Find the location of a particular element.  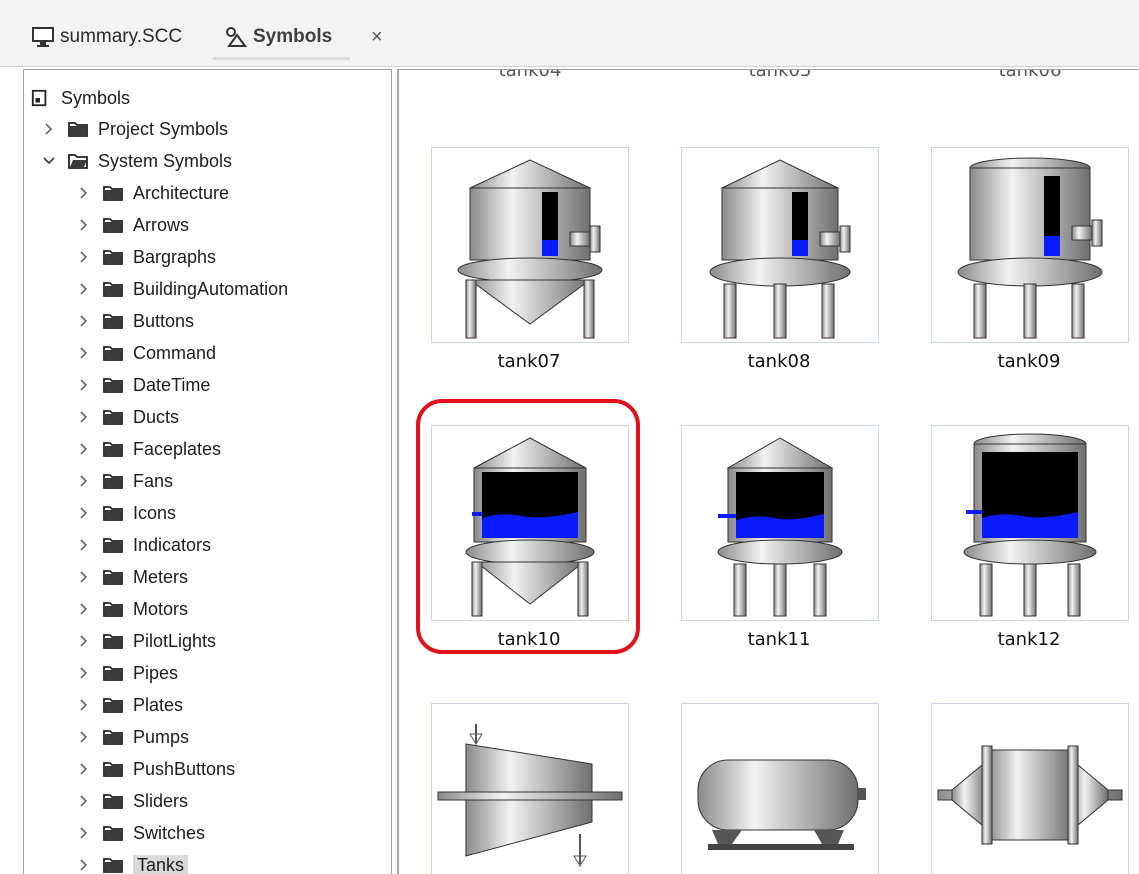

filter-vessel-icon is located at coordinates (1030, 789).